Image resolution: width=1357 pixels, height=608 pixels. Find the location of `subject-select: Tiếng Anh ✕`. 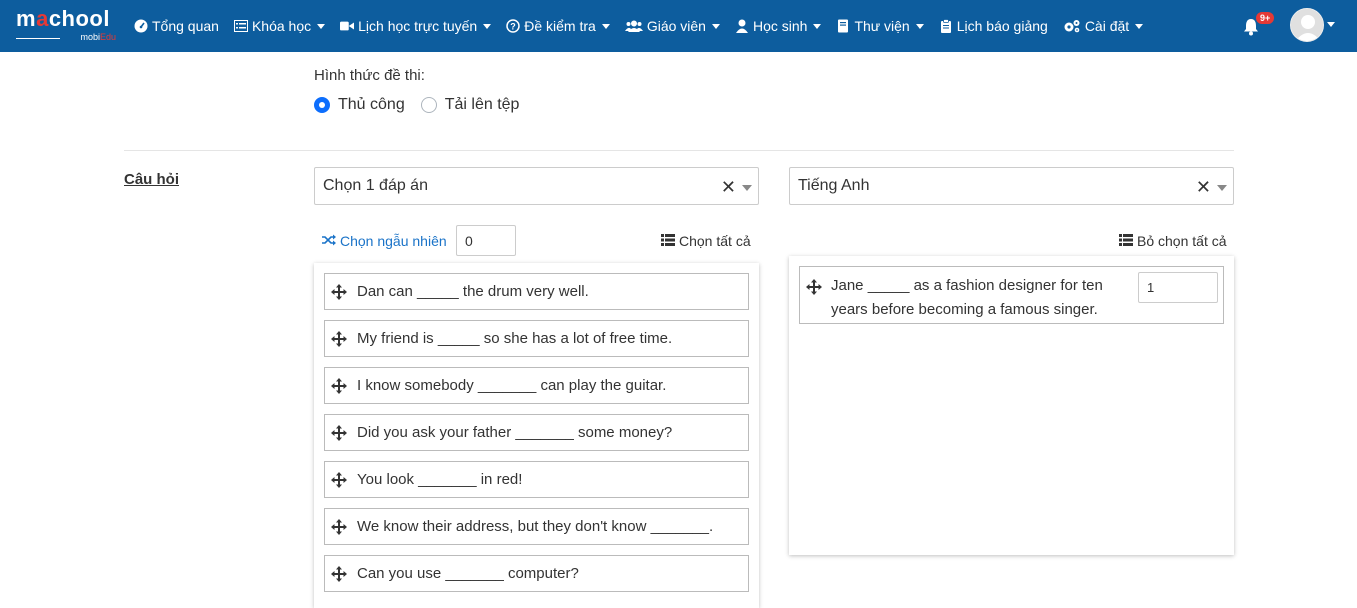

subject-select: Tiếng Anh ✕ is located at coordinates (1011, 186).